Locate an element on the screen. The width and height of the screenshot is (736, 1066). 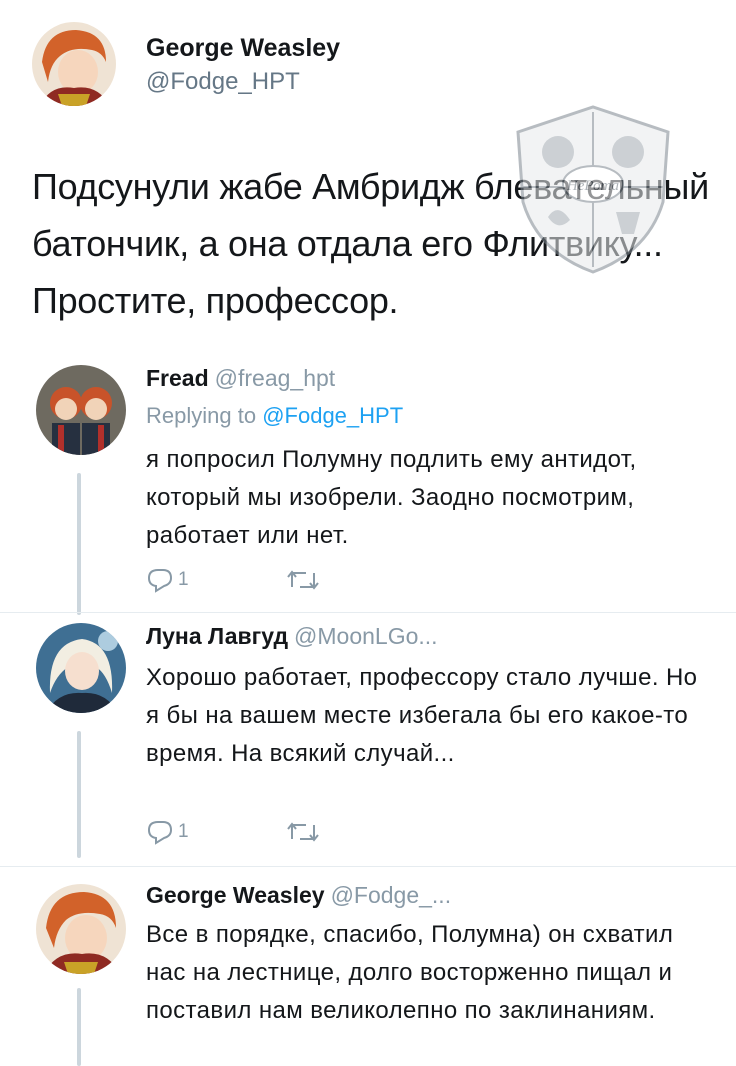
author-handle: @freag_hpt is located at coordinates (275, 378).